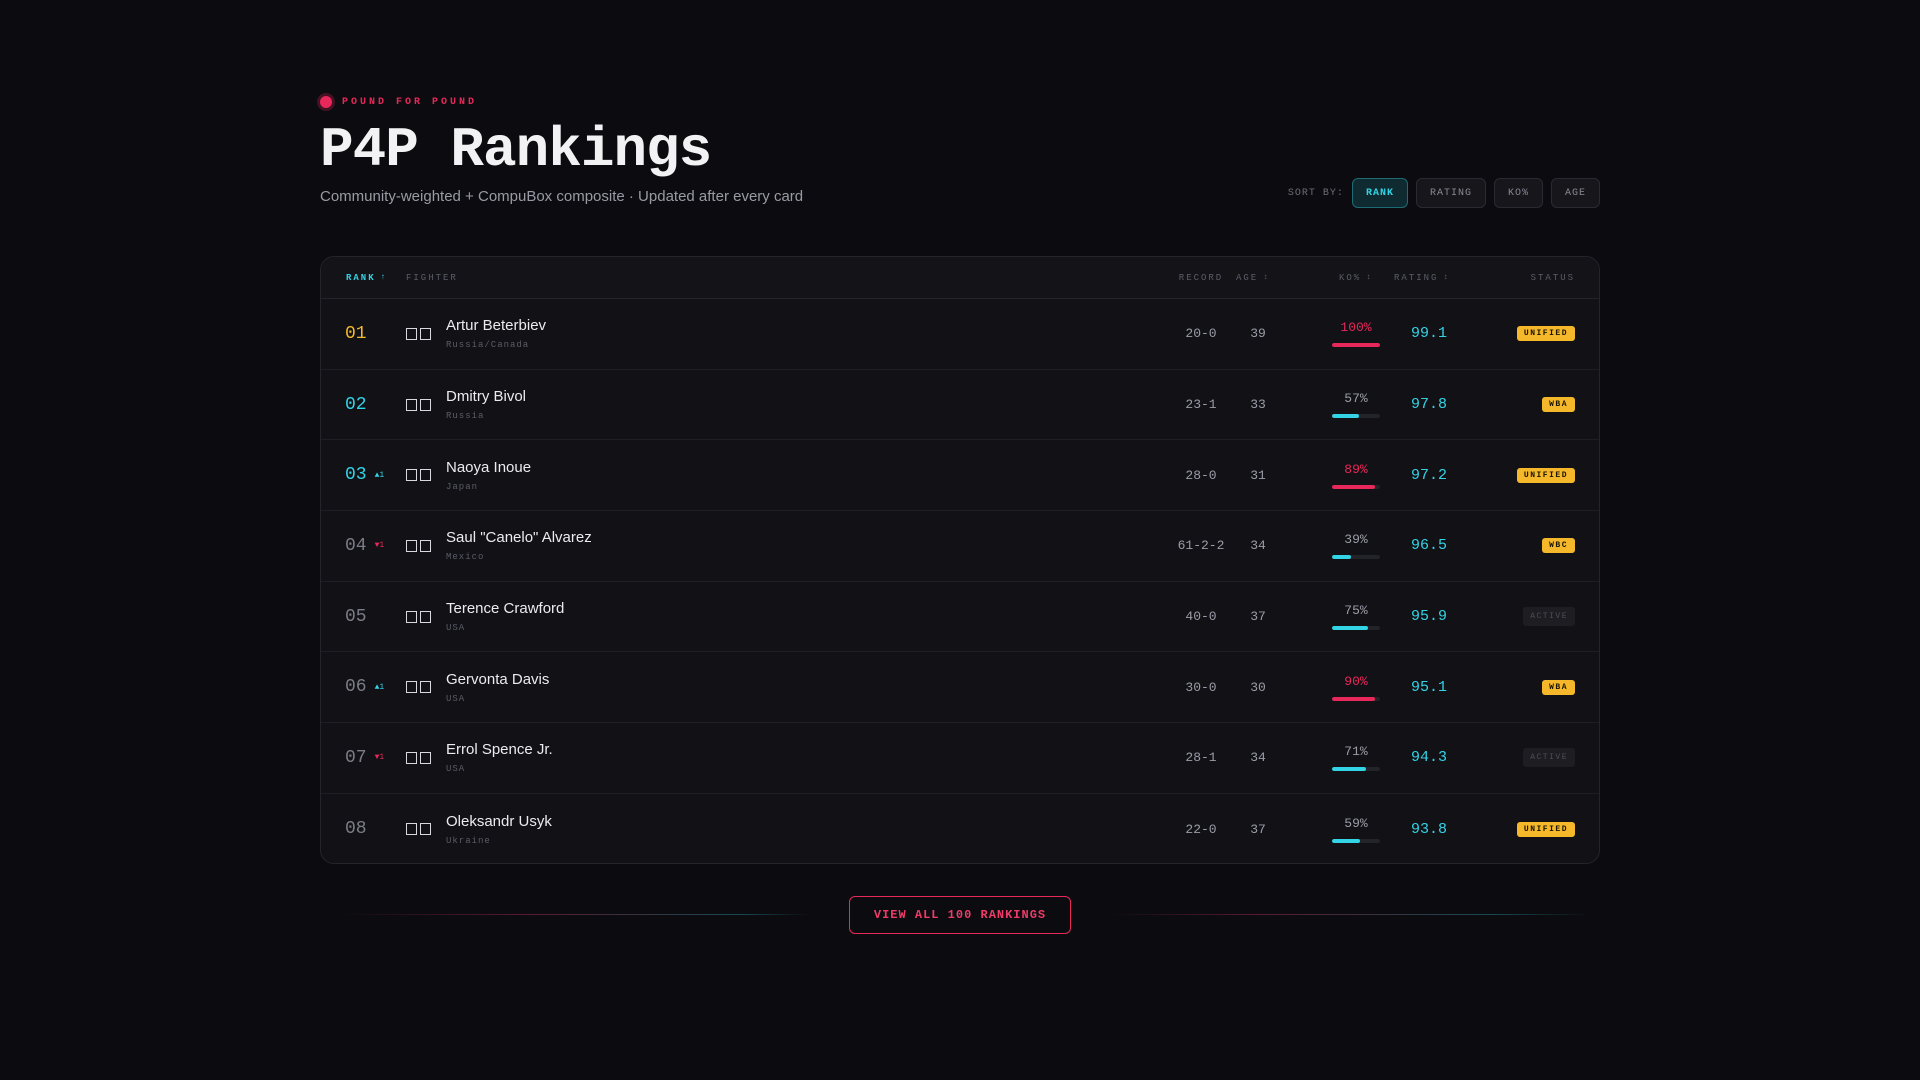  Describe the element at coordinates (356, 333) in the screenshot. I see `rank-number: 01` at that location.